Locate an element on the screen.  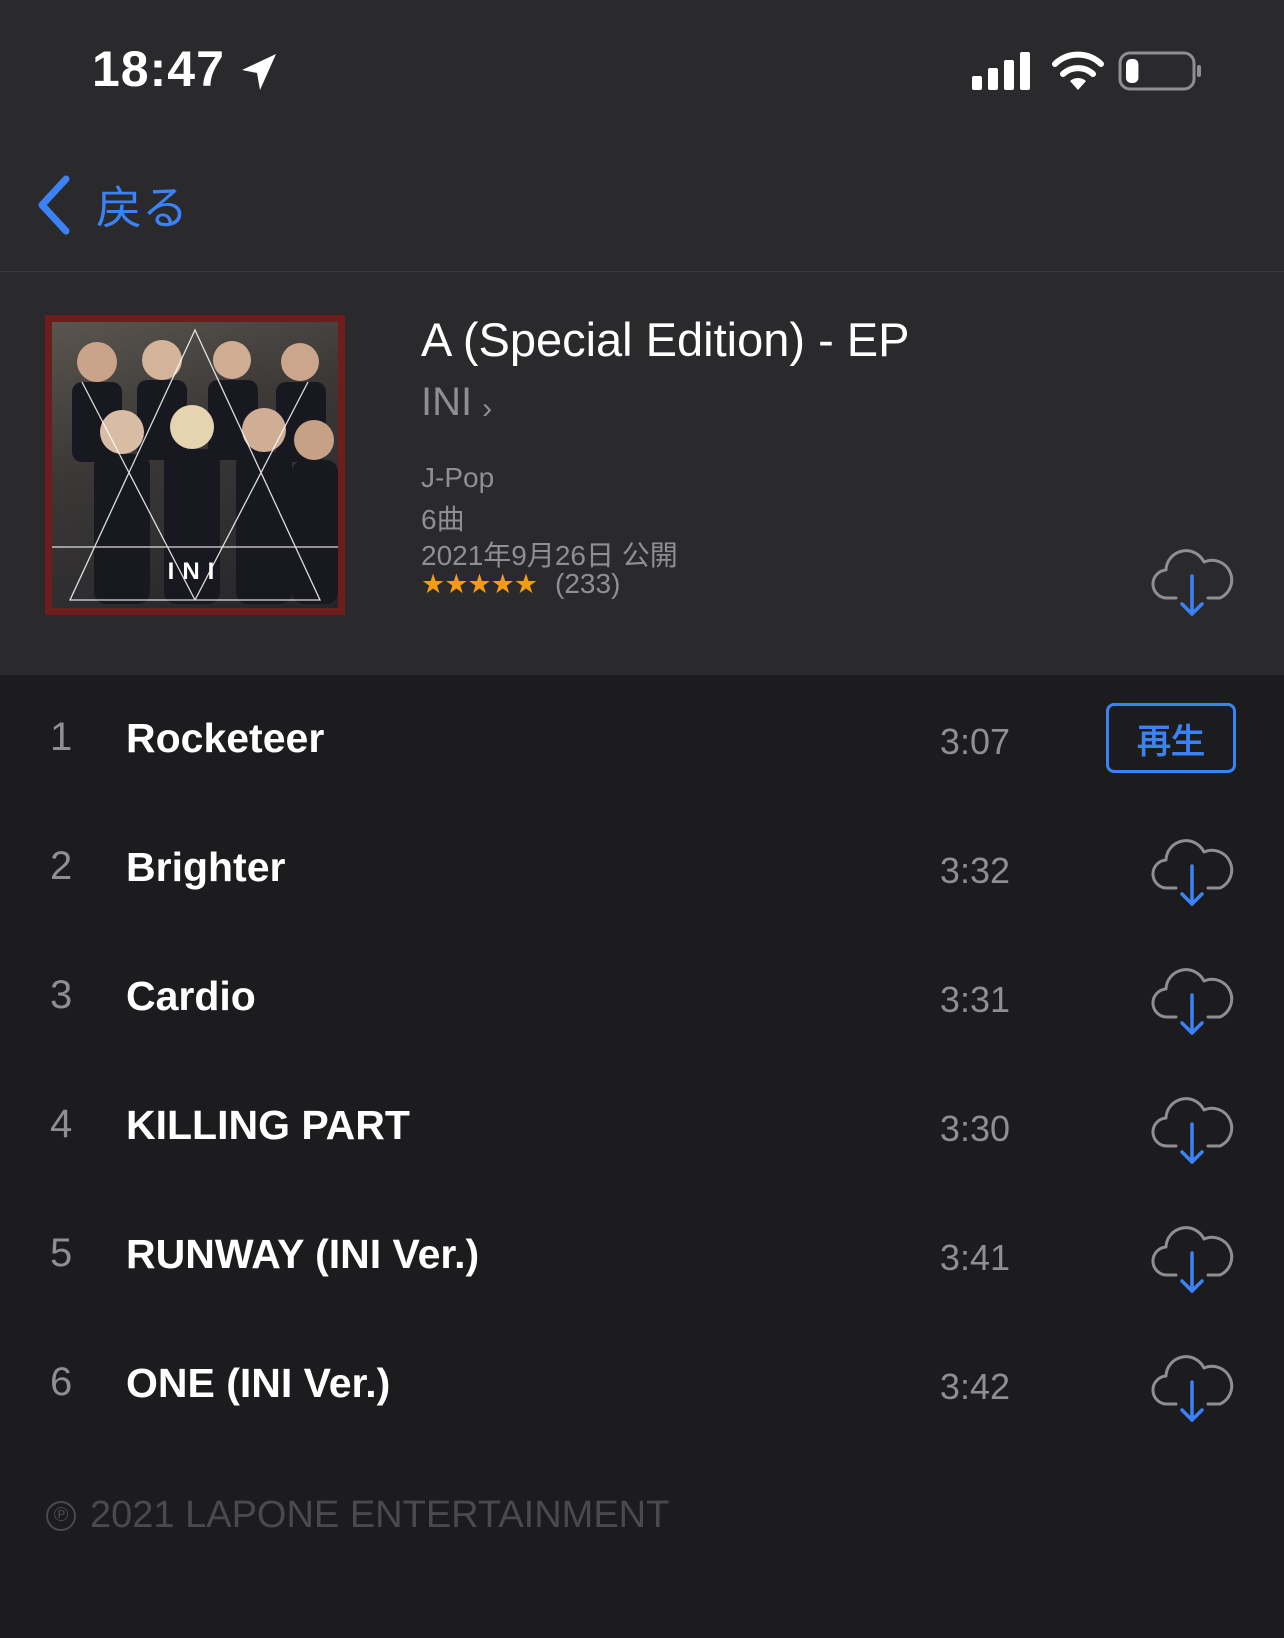
artwork-image: INI is located at coordinates (195, 465).